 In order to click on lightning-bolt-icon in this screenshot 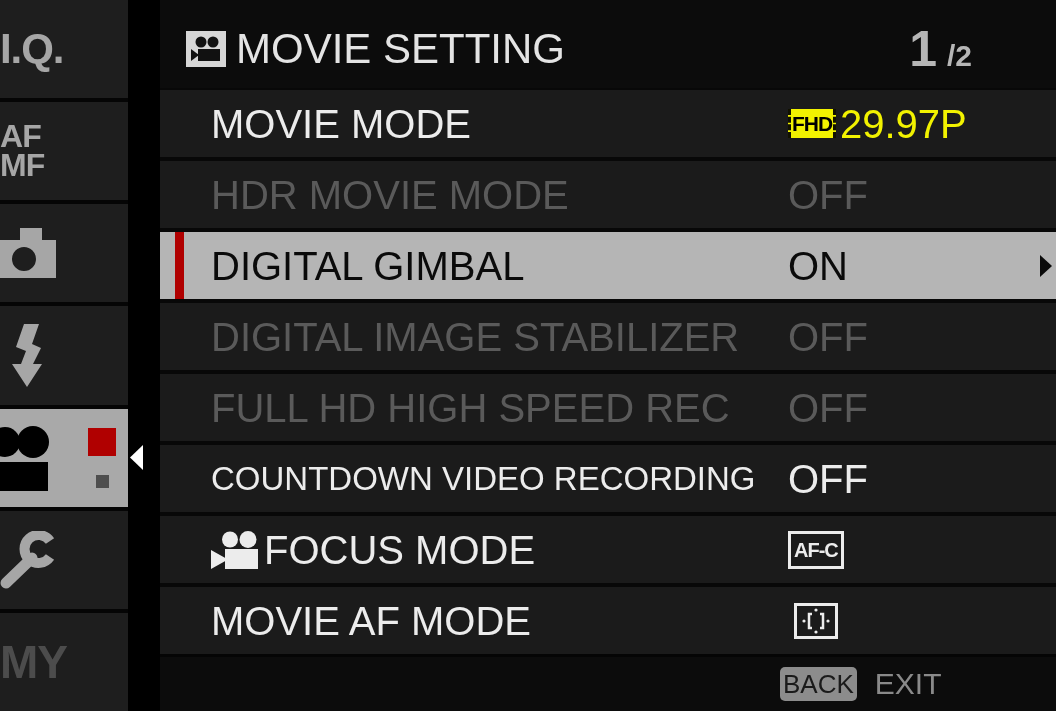, I will do `click(27, 355)`.